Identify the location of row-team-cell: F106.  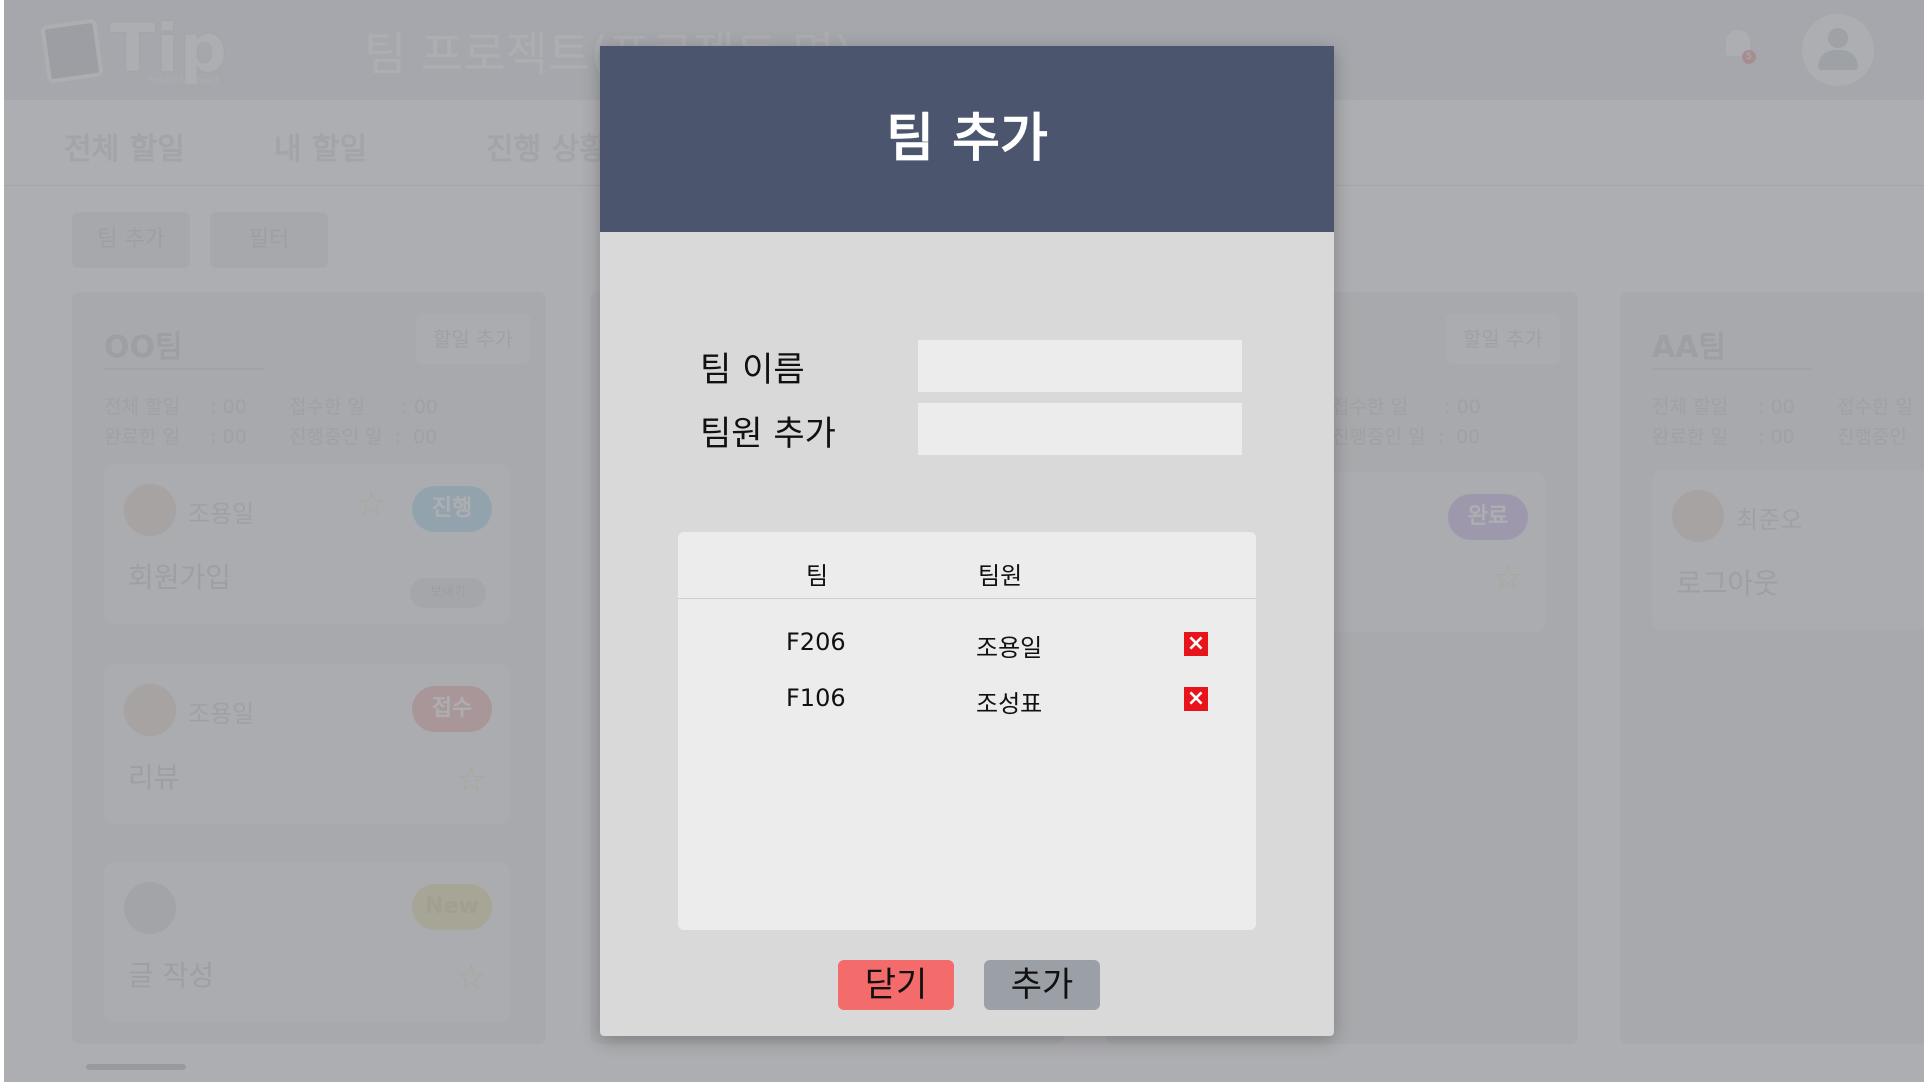
(816, 698).